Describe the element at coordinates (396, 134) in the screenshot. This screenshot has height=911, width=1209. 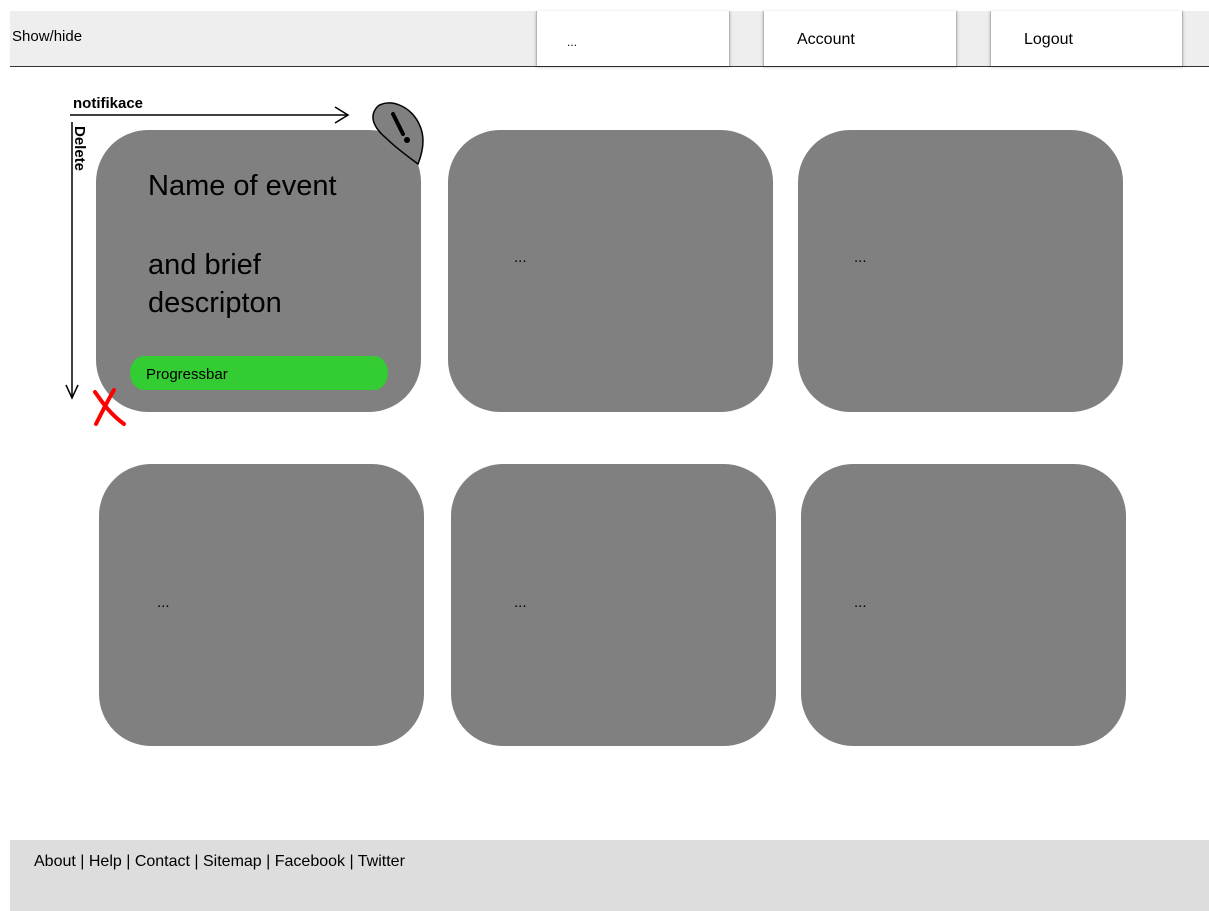
I see `bell-exclamation-icon` at that location.